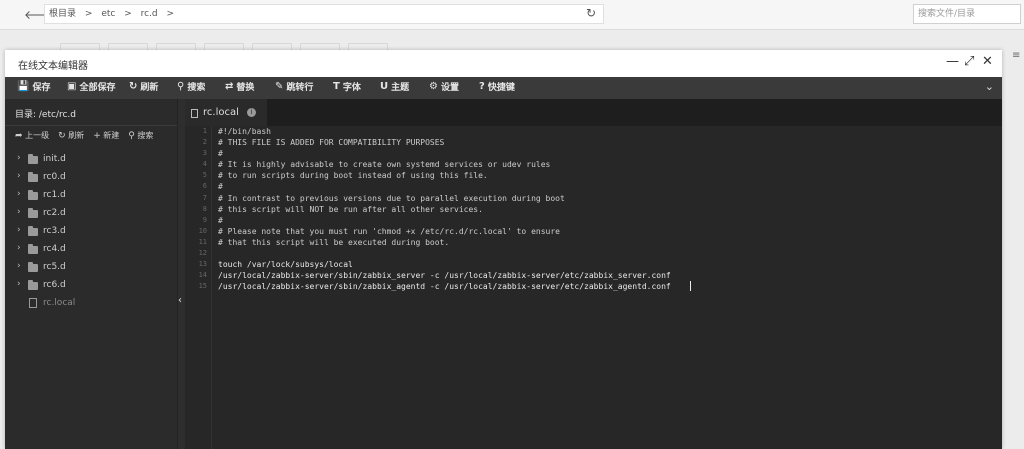 The height and width of the screenshot is (449, 1024). I want to click on minimize-button: —, so click(952, 61).